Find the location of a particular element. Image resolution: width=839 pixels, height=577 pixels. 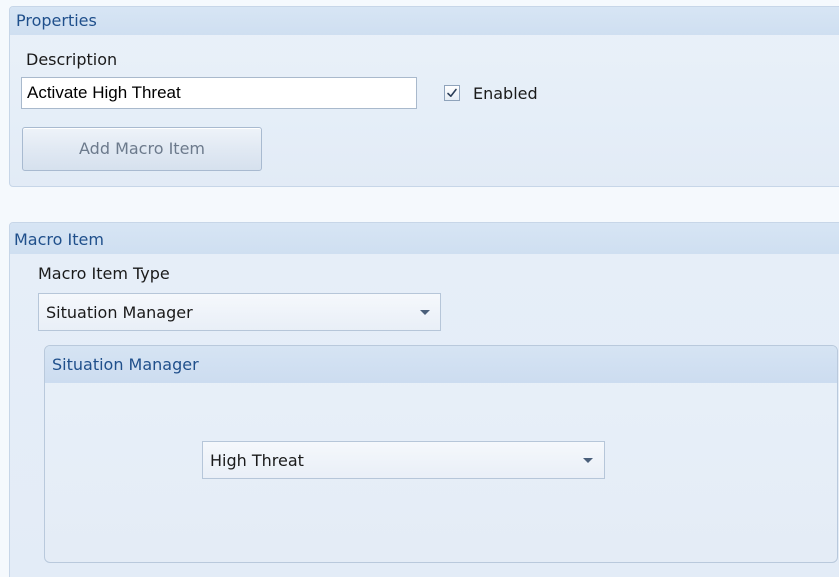

check-icon is located at coordinates (452, 92).